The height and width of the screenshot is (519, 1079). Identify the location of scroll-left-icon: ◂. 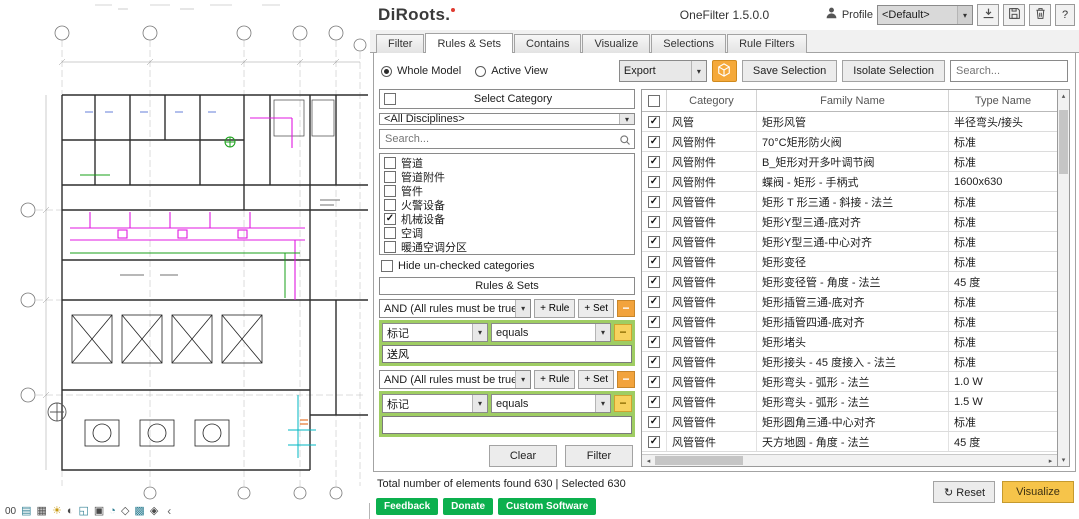
(648, 461).